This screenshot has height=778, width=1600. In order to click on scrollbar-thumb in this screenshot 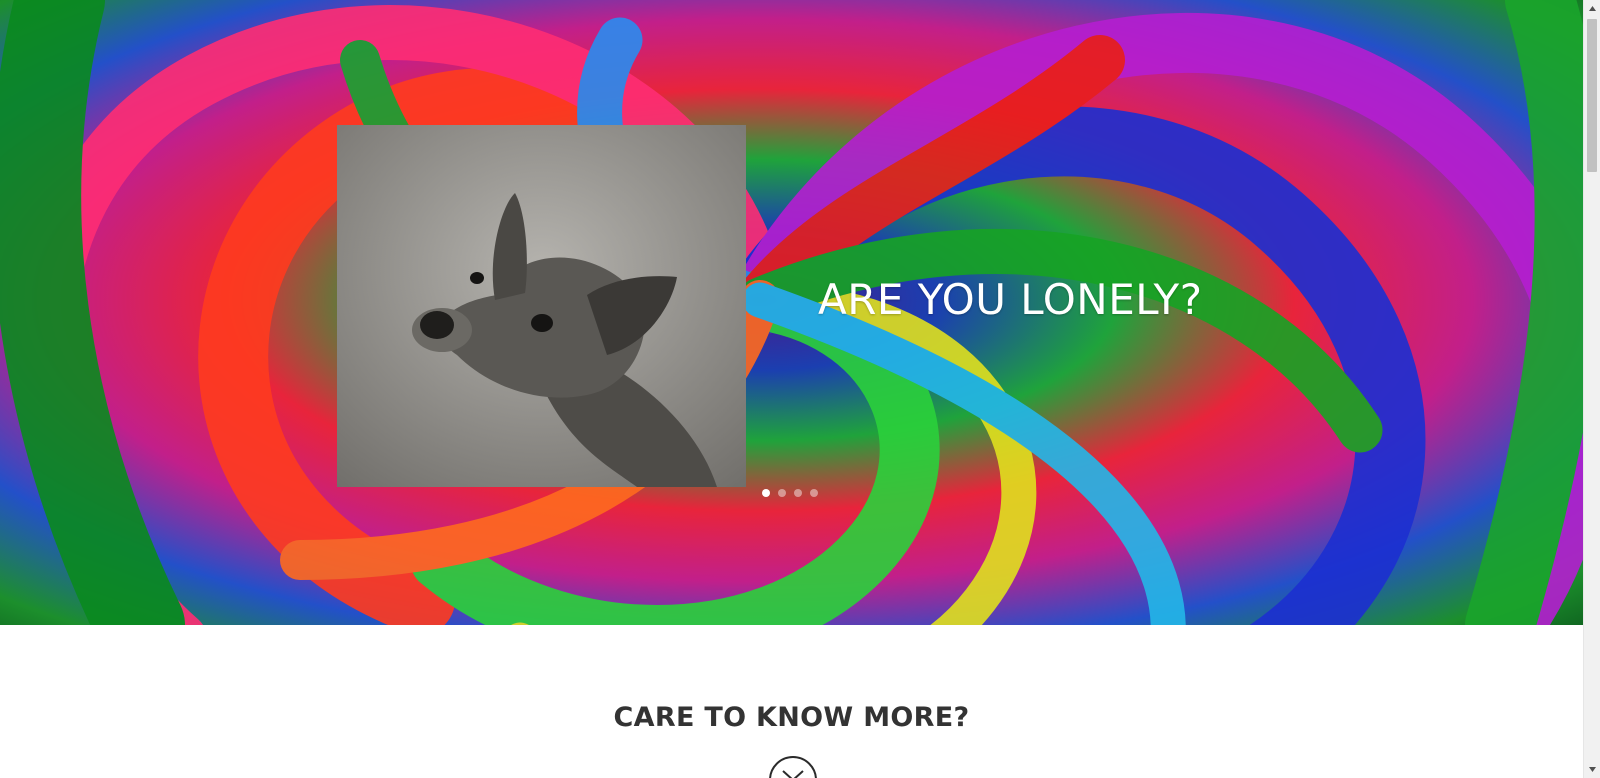, I will do `click(1592, 95)`.